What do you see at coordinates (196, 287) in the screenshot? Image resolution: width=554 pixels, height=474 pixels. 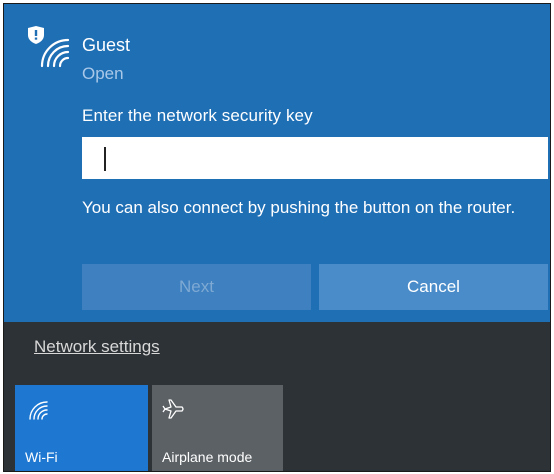 I see `next-button: Next` at bounding box center [196, 287].